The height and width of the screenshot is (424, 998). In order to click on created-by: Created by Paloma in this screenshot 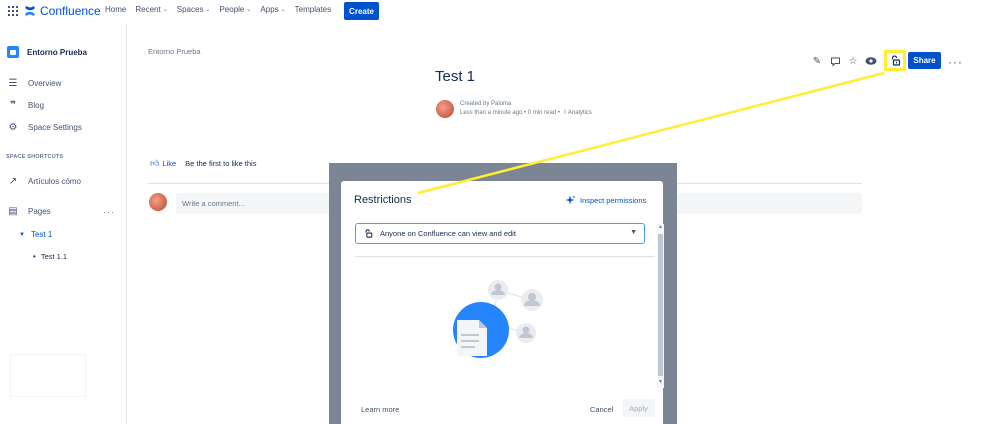, I will do `click(486, 104)`.